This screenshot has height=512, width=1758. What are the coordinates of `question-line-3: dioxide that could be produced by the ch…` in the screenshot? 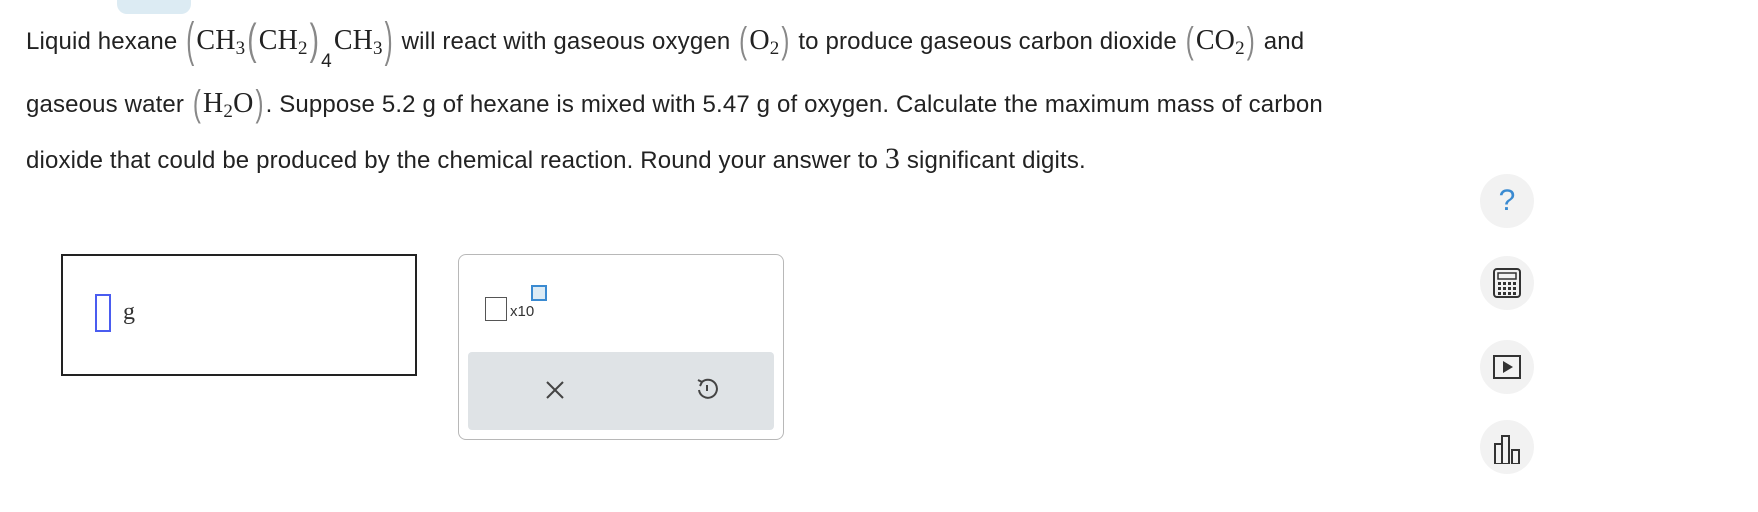 It's located at (556, 159).